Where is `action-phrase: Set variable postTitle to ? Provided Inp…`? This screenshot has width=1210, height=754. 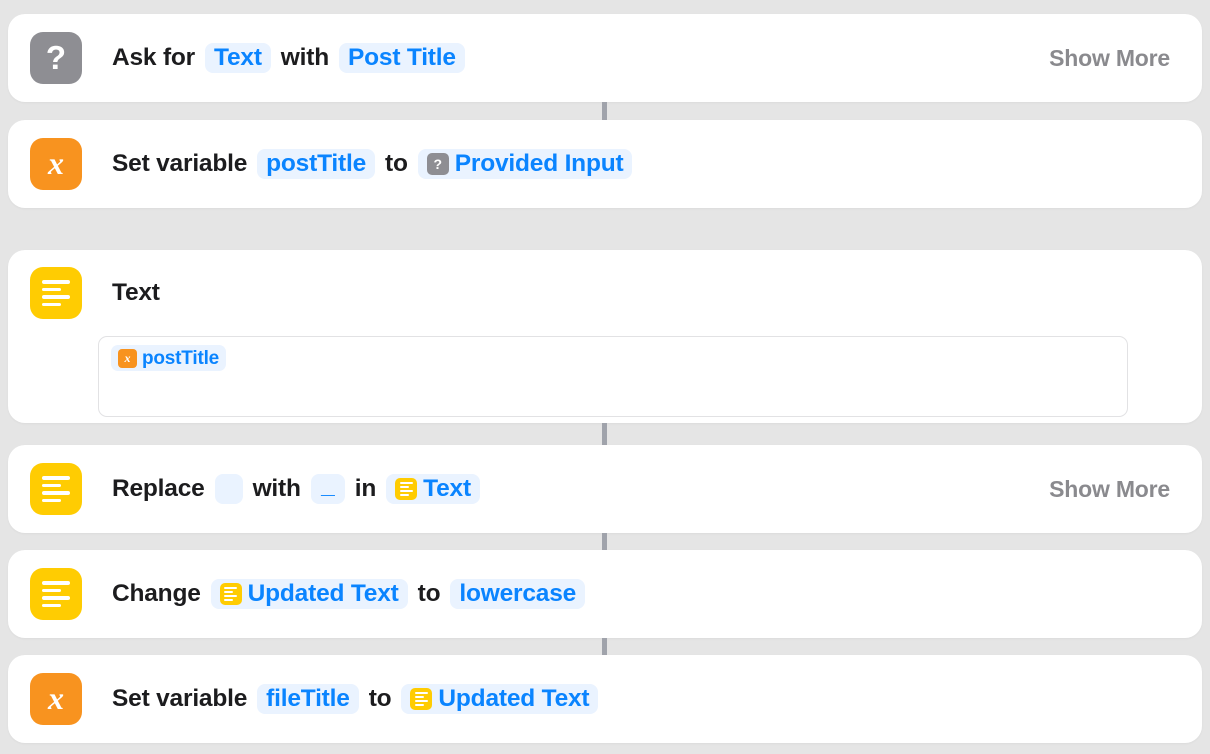 action-phrase: Set variable postTitle to ? Provided Inp… is located at coordinates (371, 164).